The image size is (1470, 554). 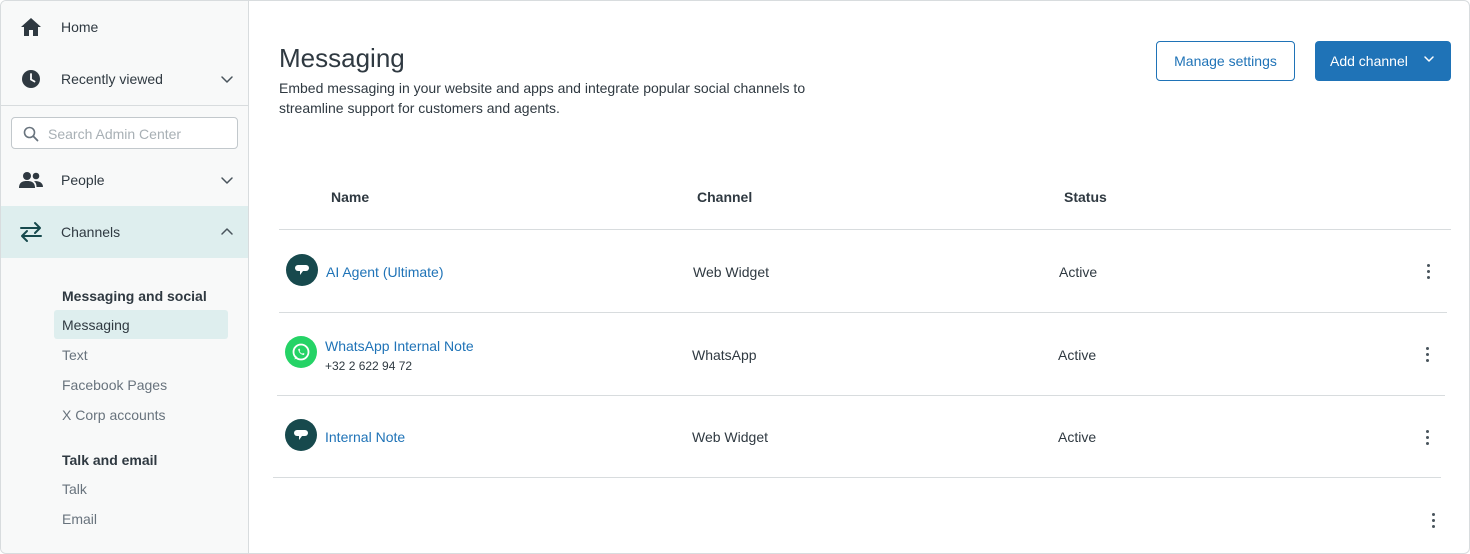 What do you see at coordinates (110, 460) in the screenshot?
I see `section-heading-talk-email: Talk and email` at bounding box center [110, 460].